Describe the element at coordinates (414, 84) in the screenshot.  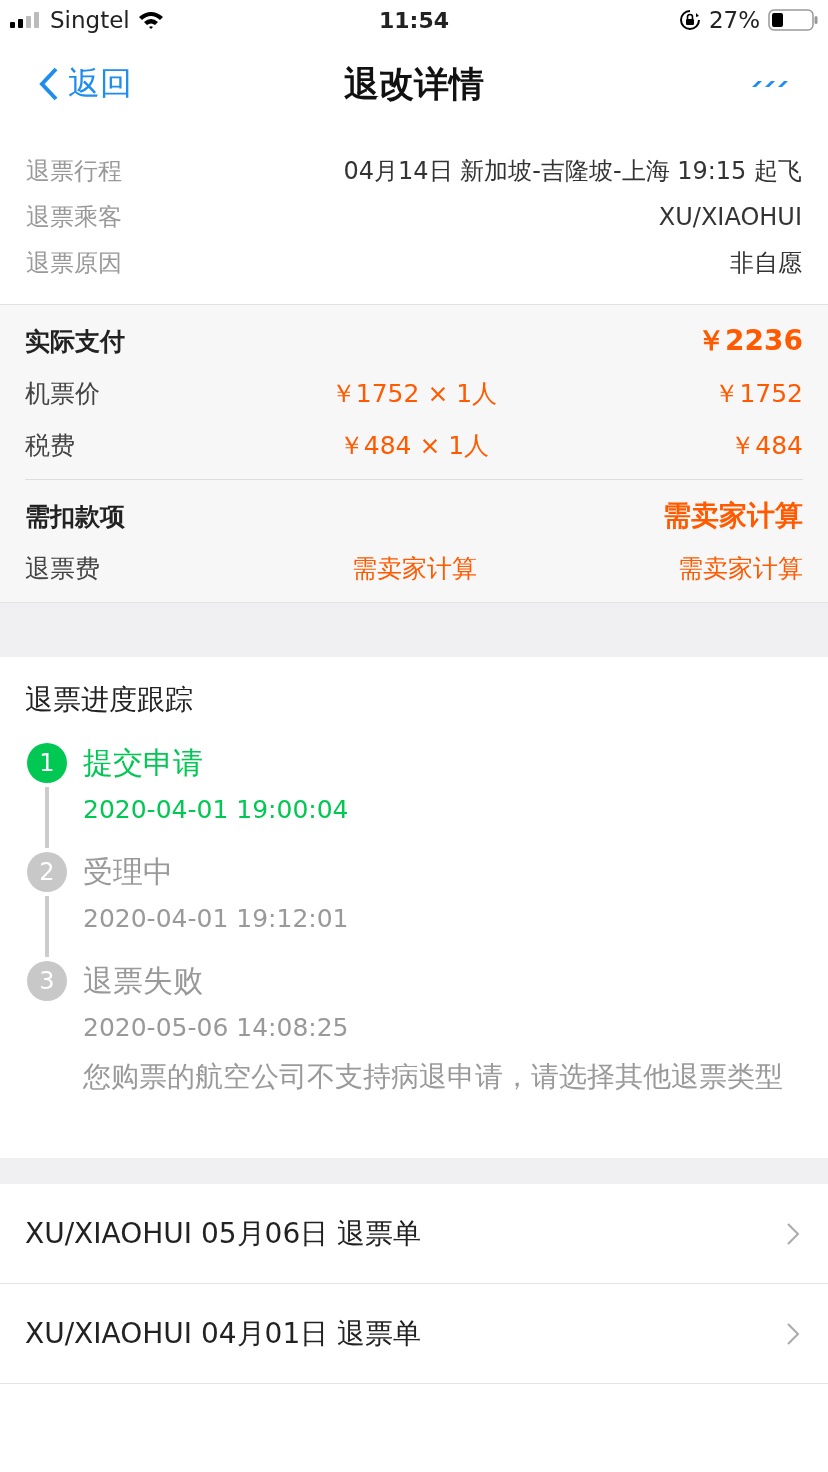
I see `page-title: 退改详情` at that location.